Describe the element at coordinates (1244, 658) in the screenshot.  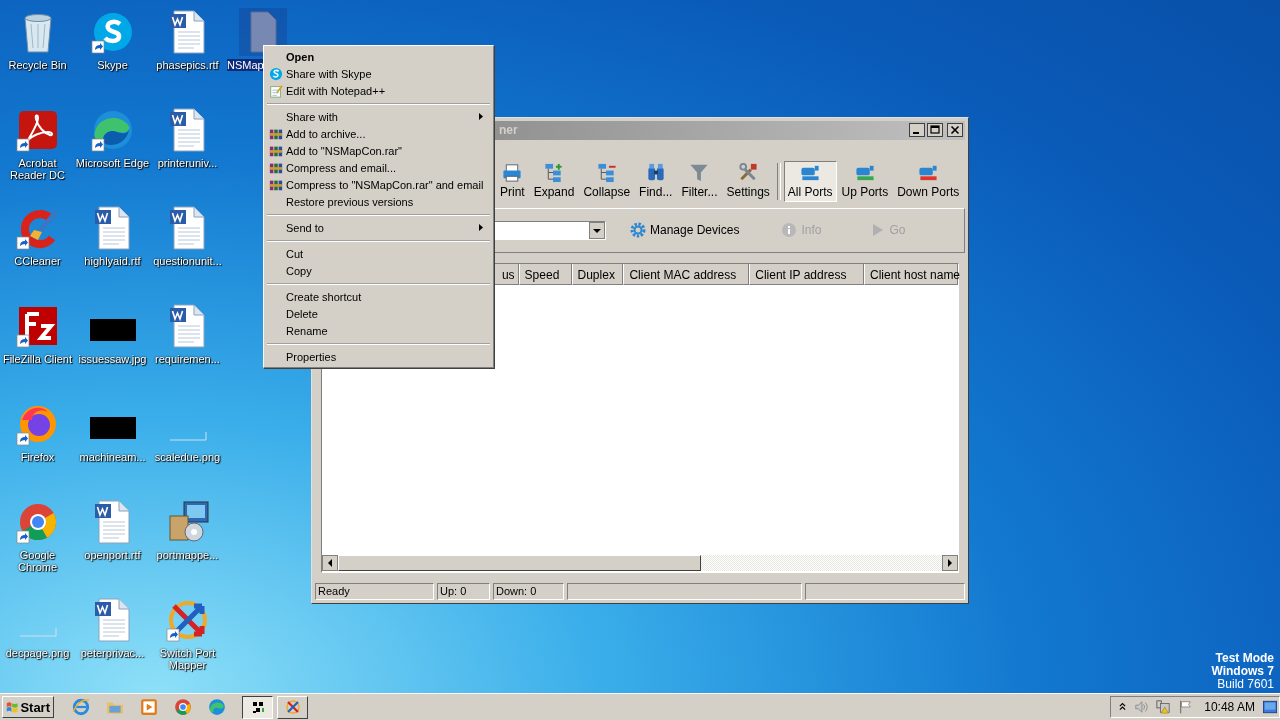
I see `desktop-overlay-text: Test Mode` at that location.